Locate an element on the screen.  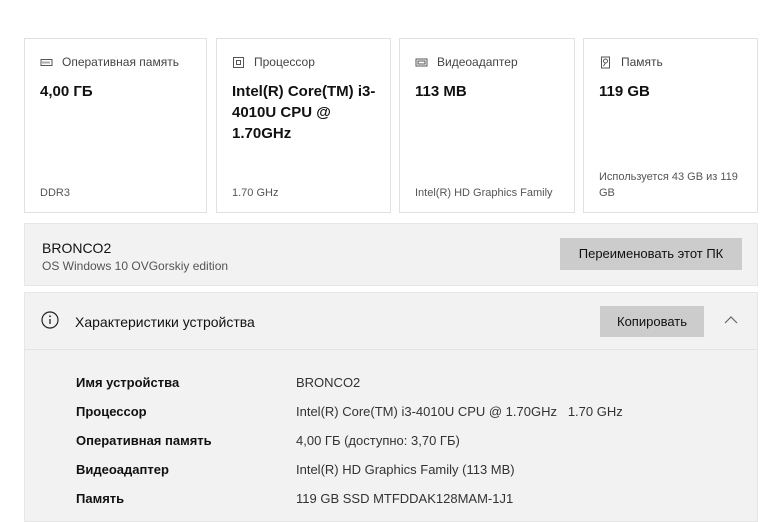
spec-key: Оперативная память is located at coordinates (144, 440).